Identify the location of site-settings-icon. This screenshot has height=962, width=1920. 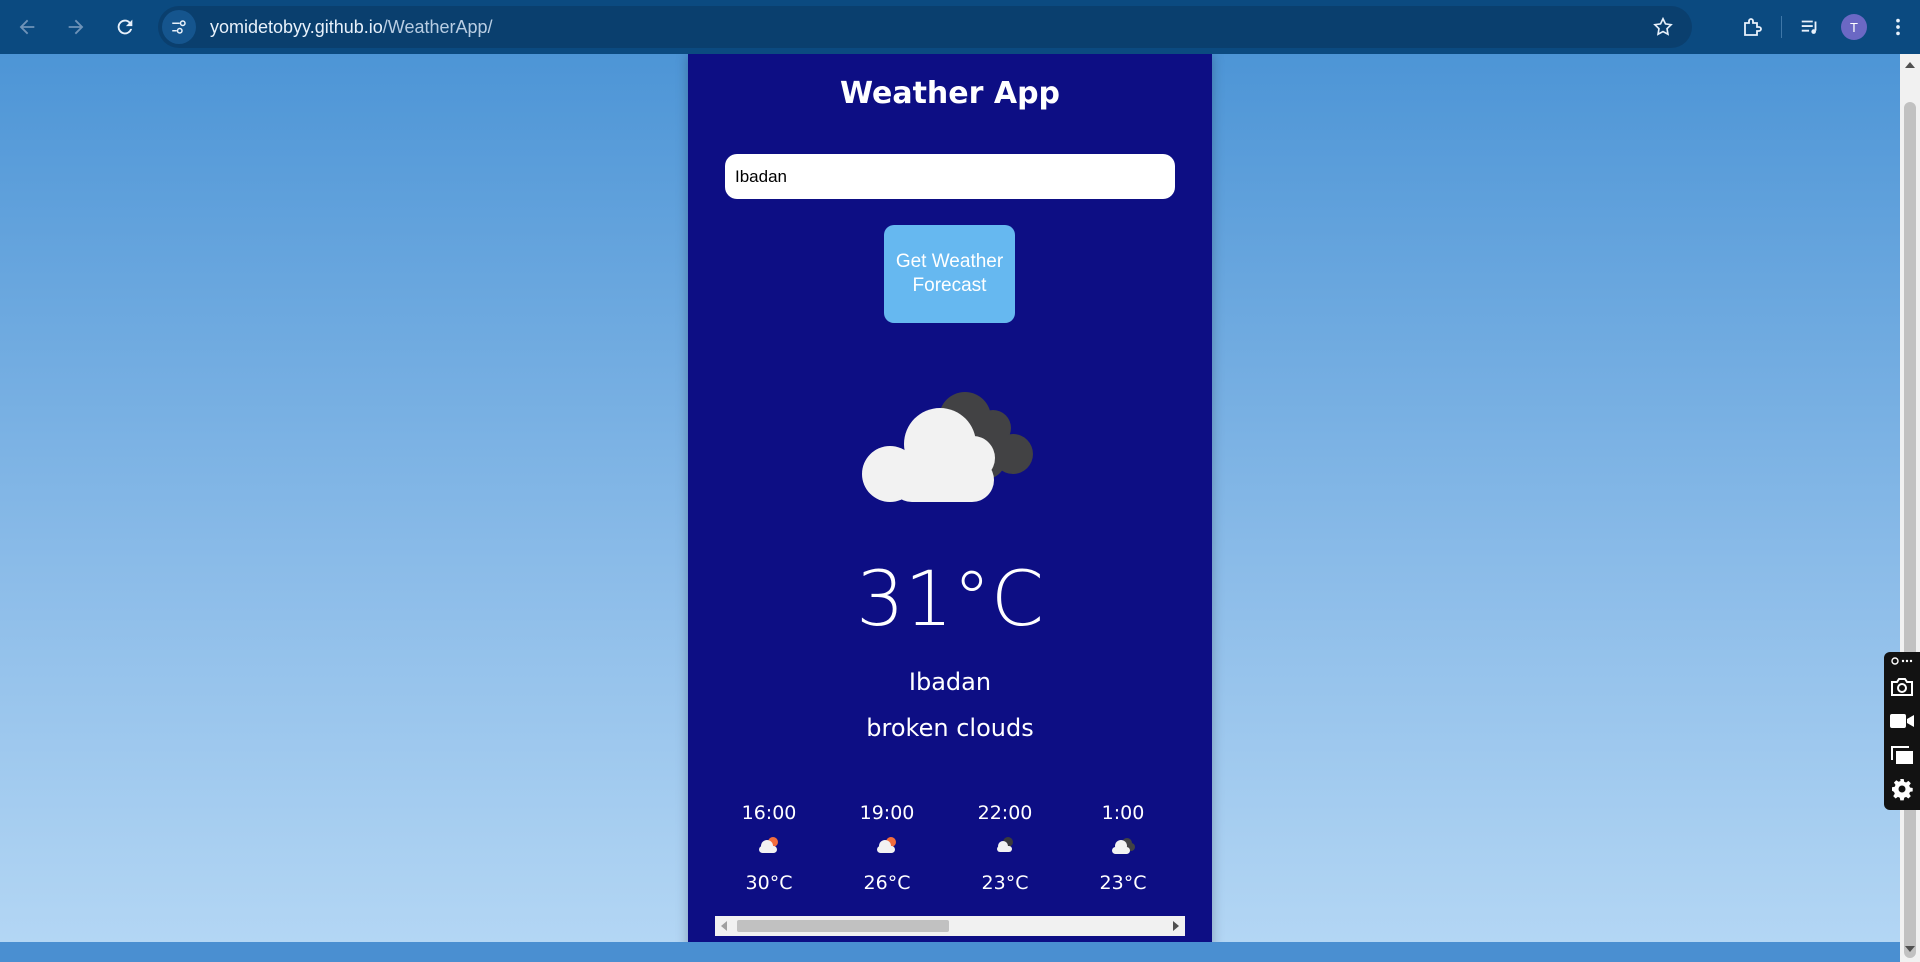
(179, 27).